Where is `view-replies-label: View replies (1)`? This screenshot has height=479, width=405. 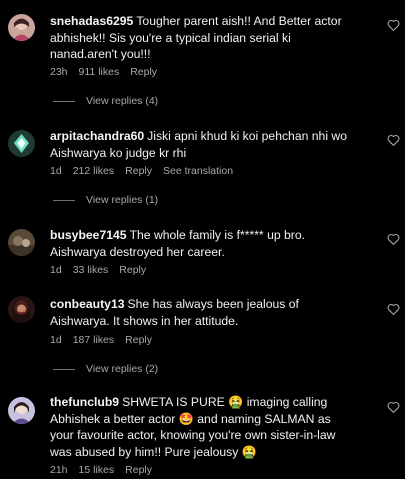 view-replies-label: View replies (1) is located at coordinates (122, 200).